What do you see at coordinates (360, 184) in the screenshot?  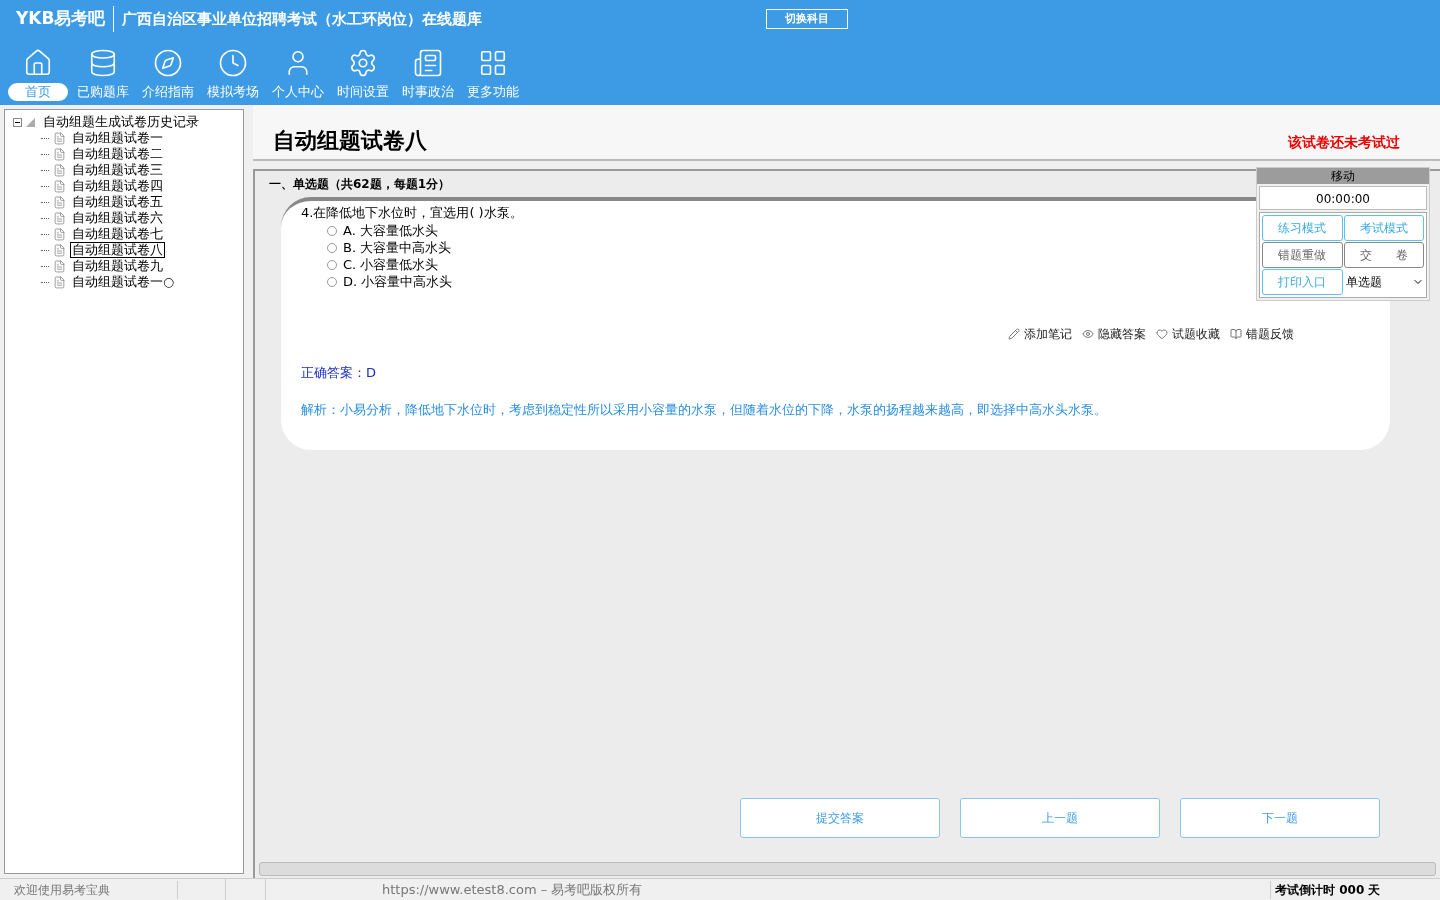 I see `section-heading: 一、单选题（共62题，每题1分）` at bounding box center [360, 184].